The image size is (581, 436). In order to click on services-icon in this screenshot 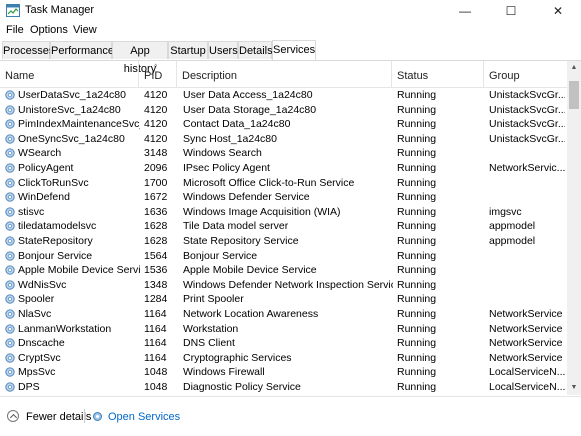, I will do `click(97, 416)`.